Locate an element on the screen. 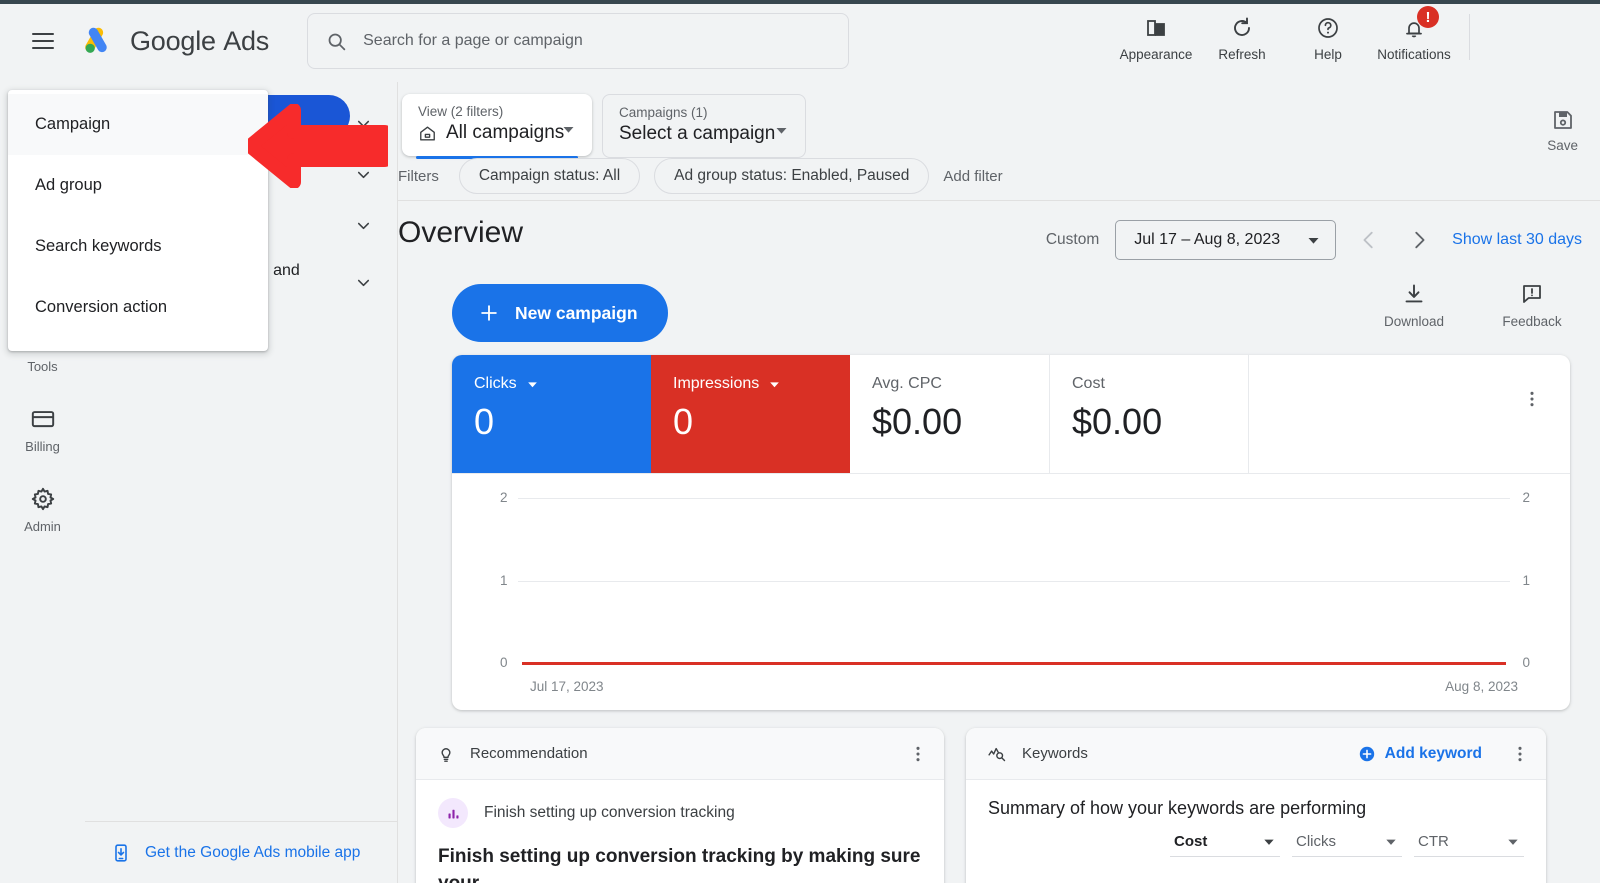 The image size is (1600, 883). sidebar-item-admin: Admin is located at coordinates (43, 510).